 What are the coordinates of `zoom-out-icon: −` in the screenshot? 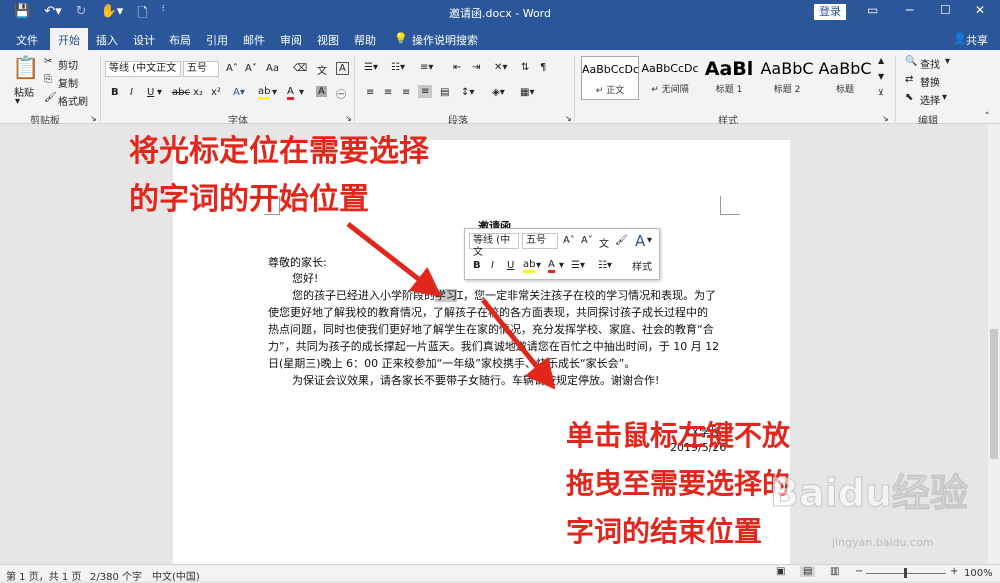 It's located at (859, 571).